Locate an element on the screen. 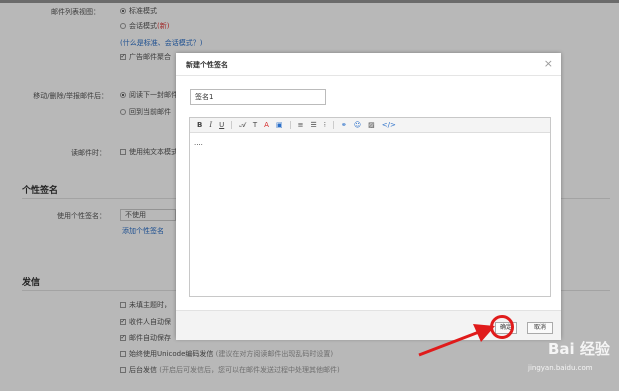  cancel-button: 取消 is located at coordinates (540, 328).